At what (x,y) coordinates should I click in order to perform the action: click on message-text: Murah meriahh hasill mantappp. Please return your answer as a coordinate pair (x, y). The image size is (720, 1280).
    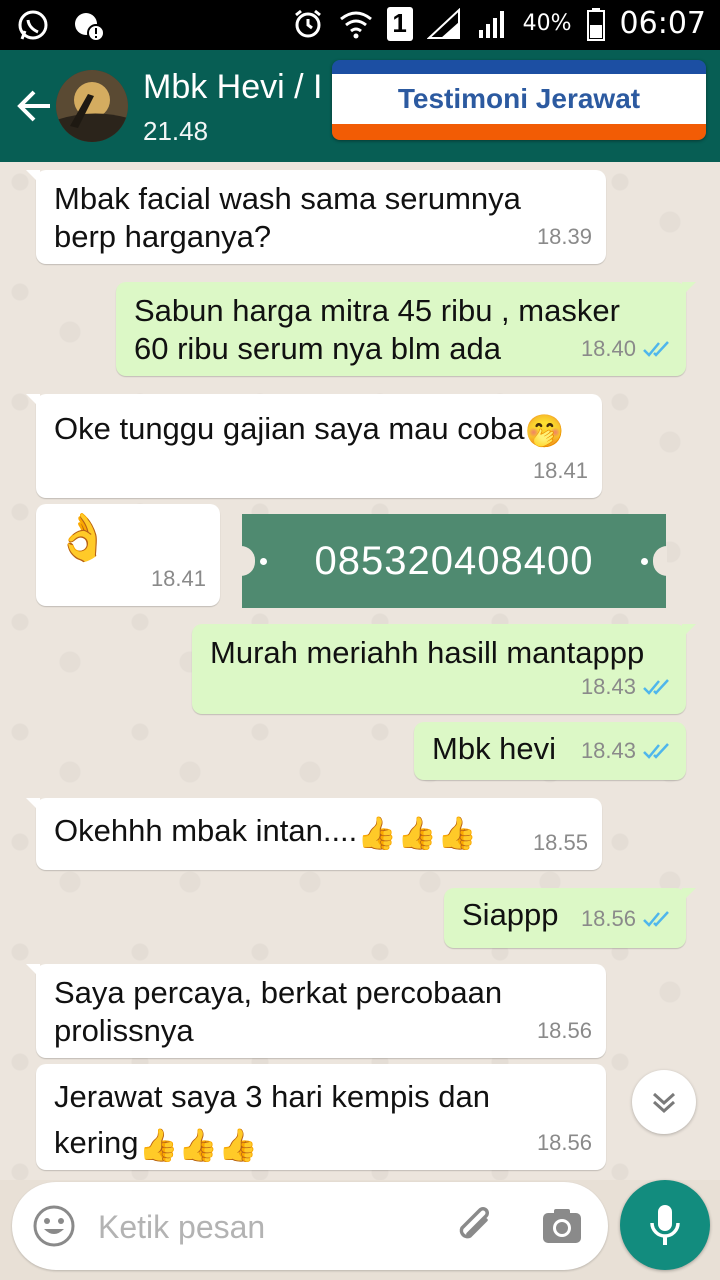
    Looking at the image, I should click on (427, 652).